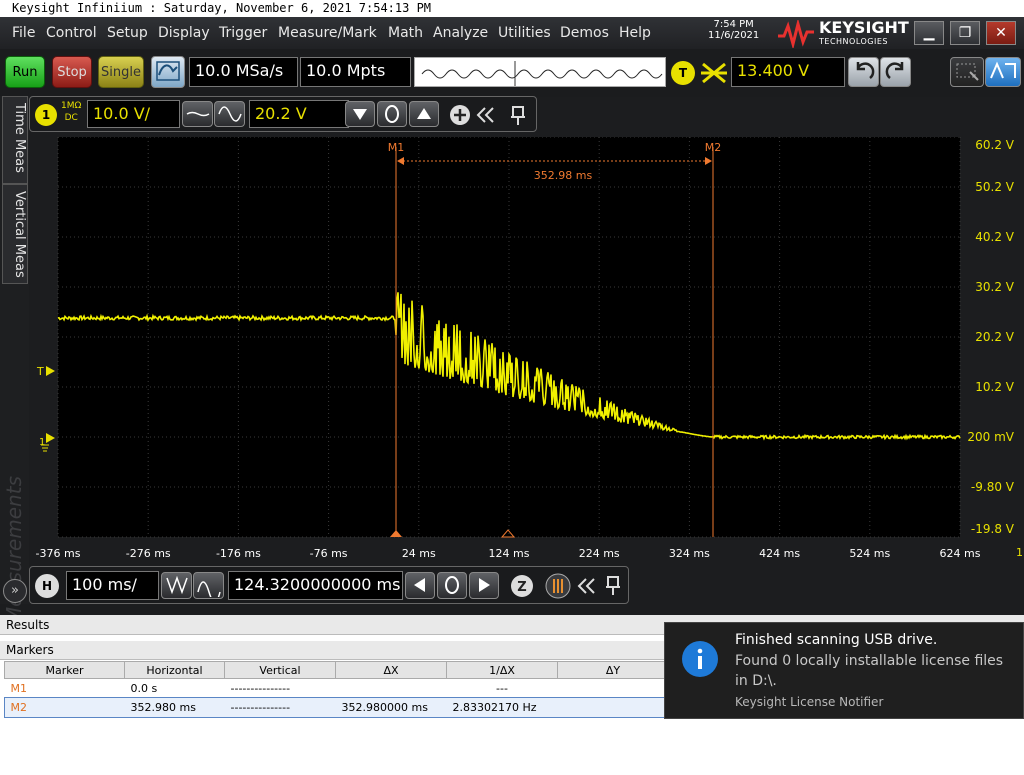 This screenshot has width=1024, height=775. Describe the element at coordinates (327, 33) in the screenshot. I see `menu-measure-mark: Measure/Mark` at that location.